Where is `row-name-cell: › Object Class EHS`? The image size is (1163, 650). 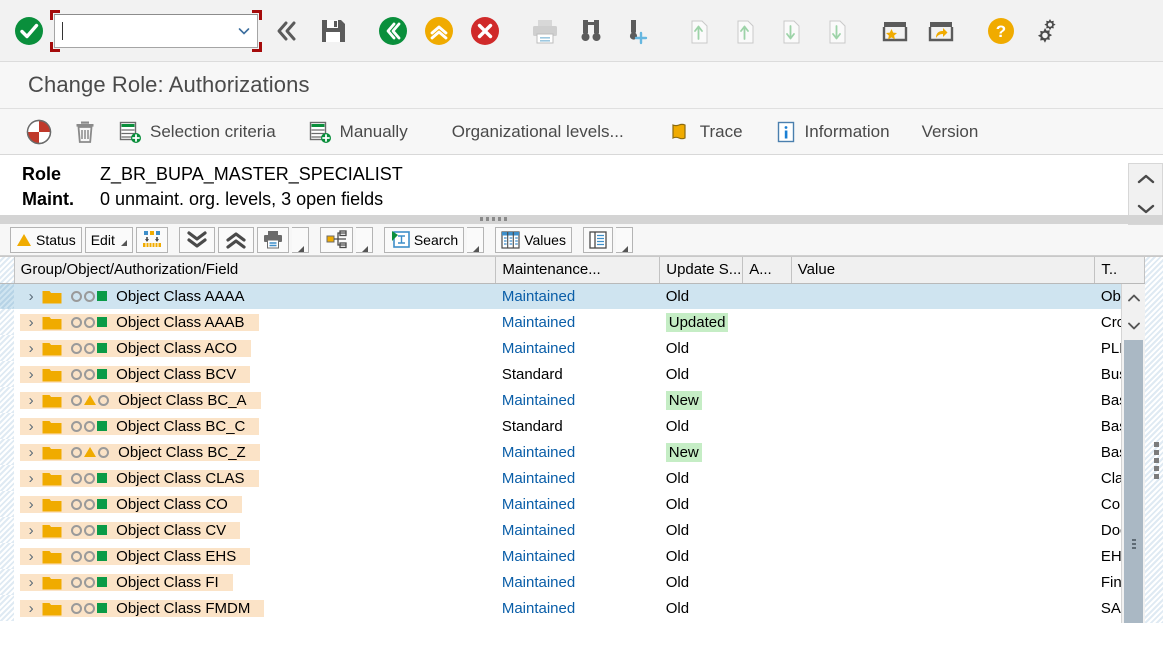
row-name-cell: › Object Class EHS is located at coordinates (255, 556).